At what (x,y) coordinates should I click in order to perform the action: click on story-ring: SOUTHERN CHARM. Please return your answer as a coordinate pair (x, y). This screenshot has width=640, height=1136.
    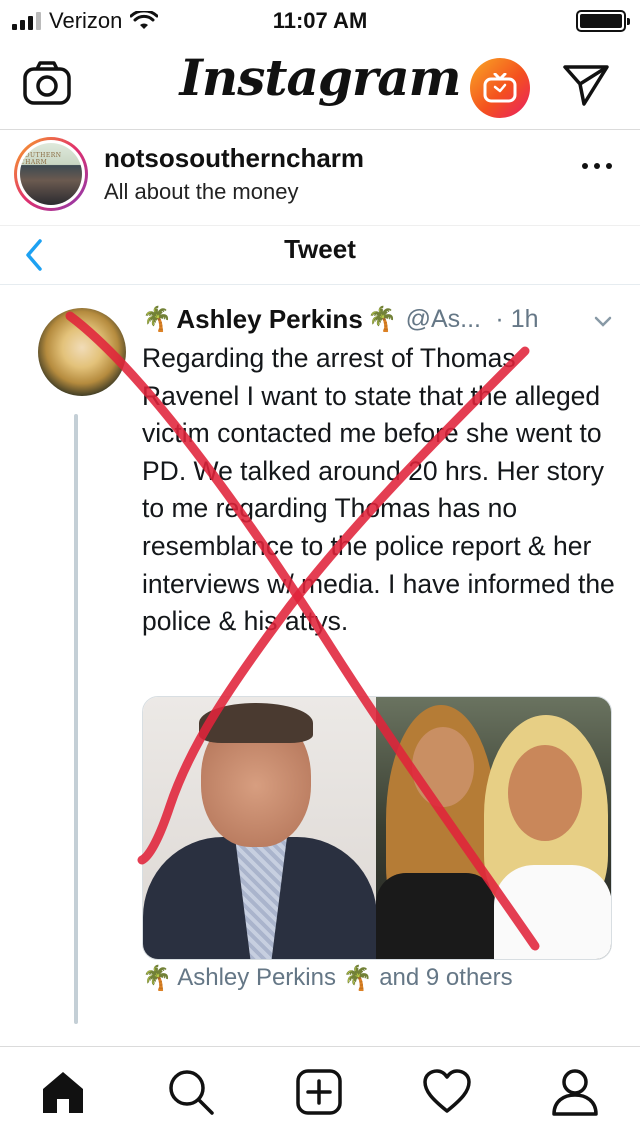
    Looking at the image, I should click on (51, 174).